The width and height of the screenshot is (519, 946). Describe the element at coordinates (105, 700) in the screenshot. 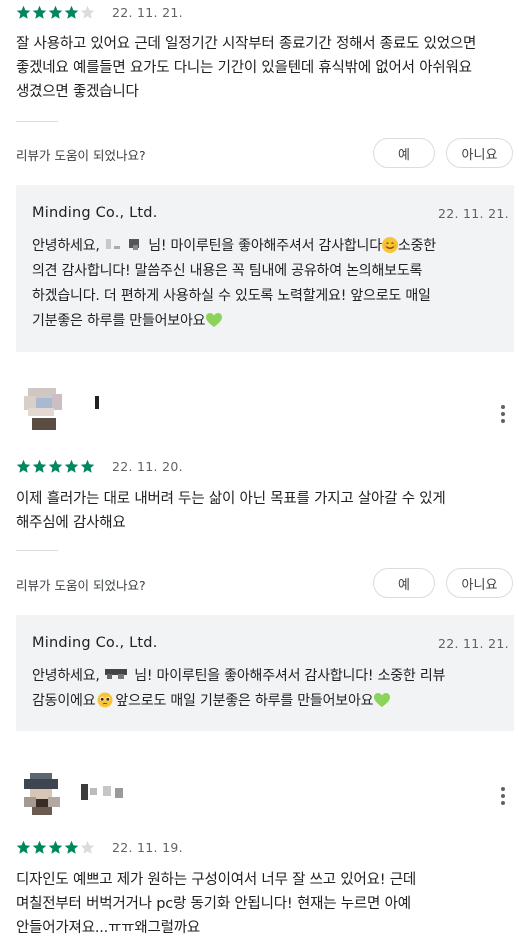

I see `pleading-face-emoji-icon` at that location.